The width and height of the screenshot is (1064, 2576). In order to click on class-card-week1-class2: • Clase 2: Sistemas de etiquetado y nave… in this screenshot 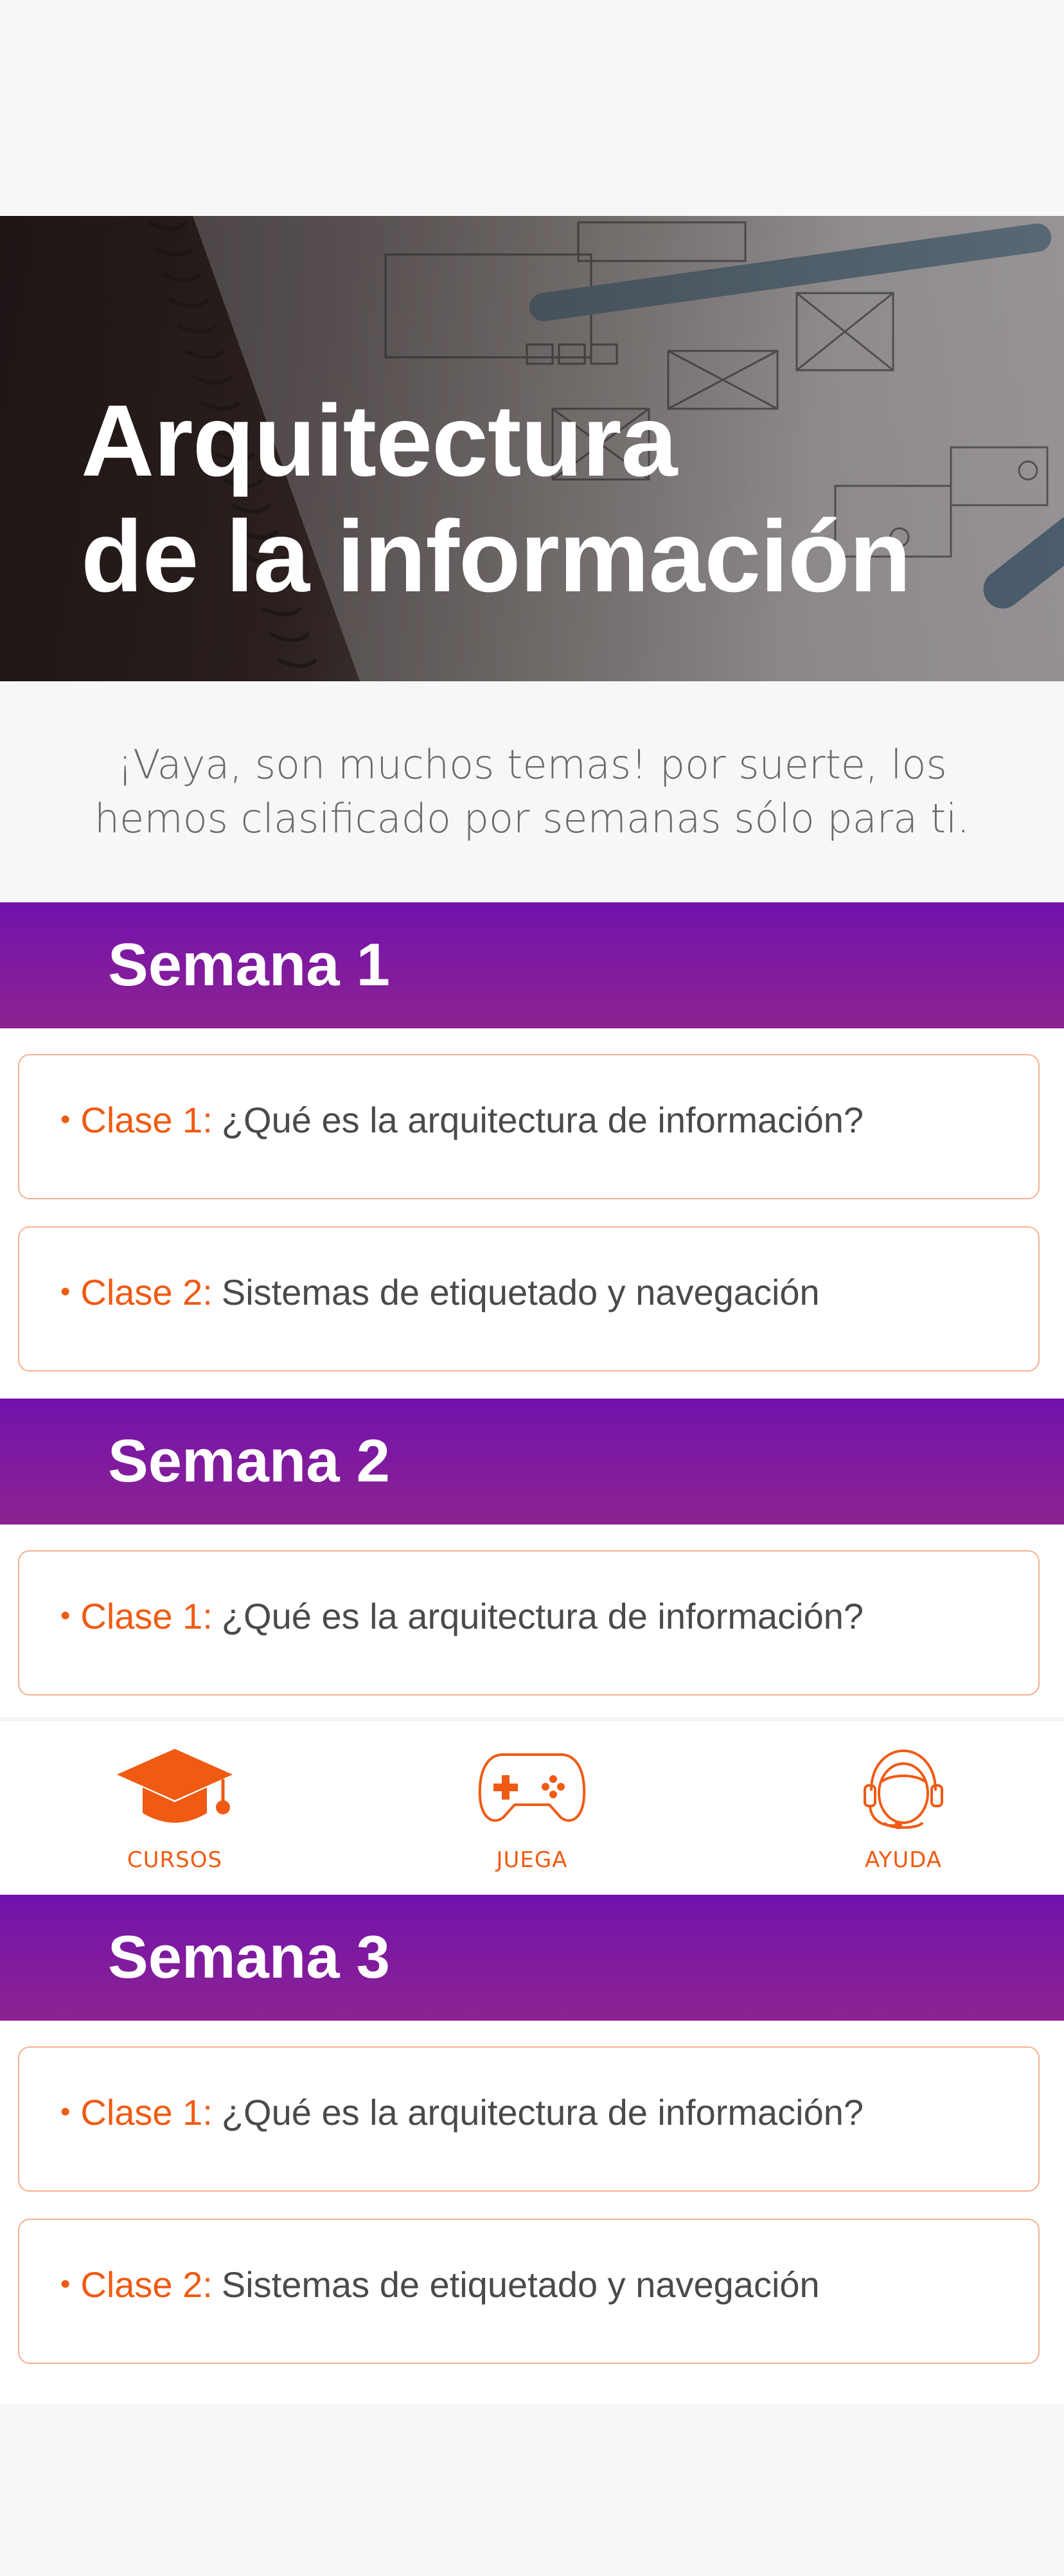, I will do `click(529, 1299)`.